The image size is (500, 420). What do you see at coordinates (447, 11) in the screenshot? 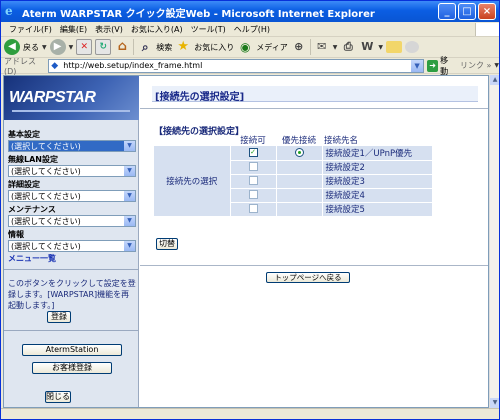
I see `minimize-button: _` at bounding box center [447, 11].